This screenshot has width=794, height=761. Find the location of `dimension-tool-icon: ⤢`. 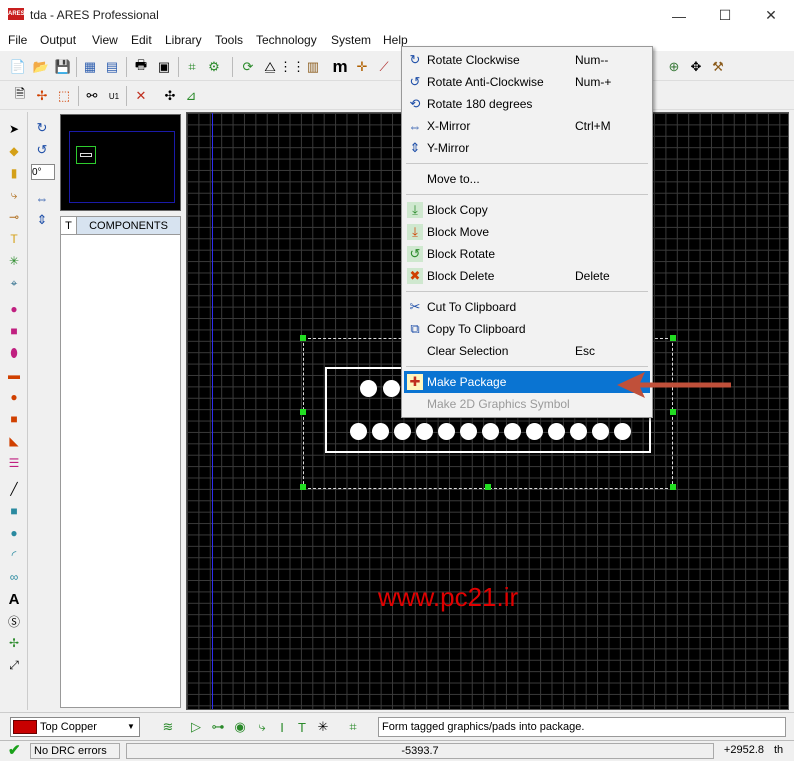

dimension-tool-icon: ⤢ is located at coordinates (14, 665).